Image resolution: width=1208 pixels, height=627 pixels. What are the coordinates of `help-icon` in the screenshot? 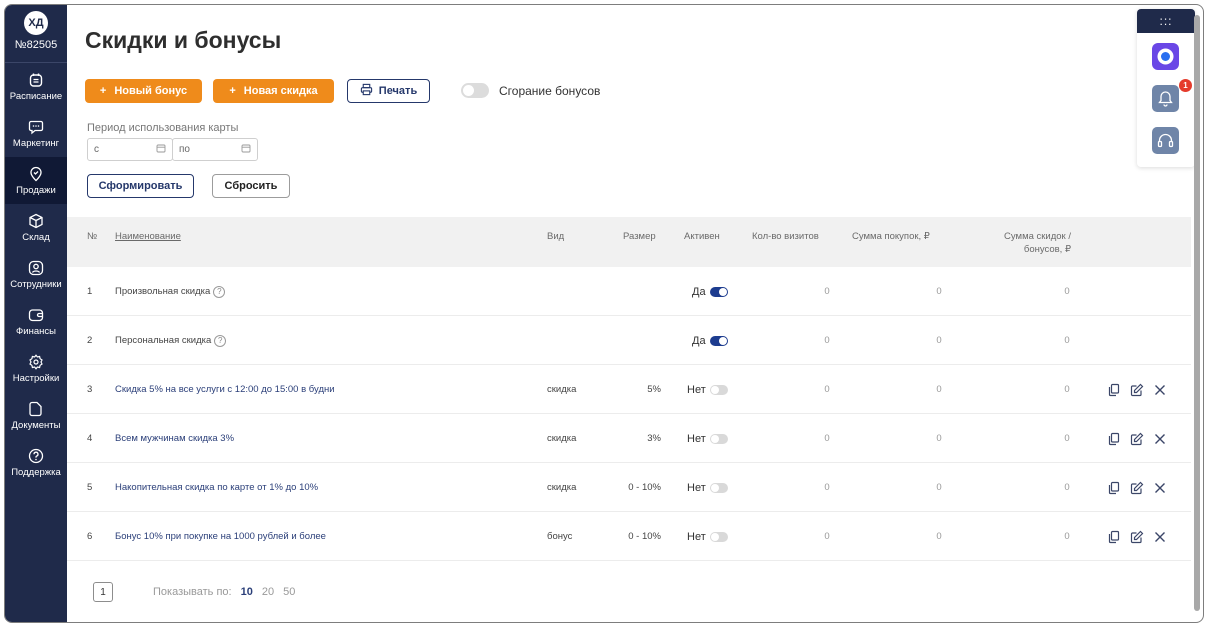 It's located at (36, 456).